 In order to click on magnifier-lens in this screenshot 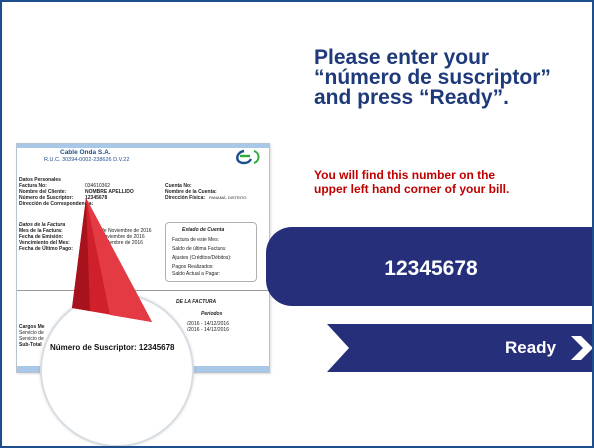, I will do `click(117, 369)`.